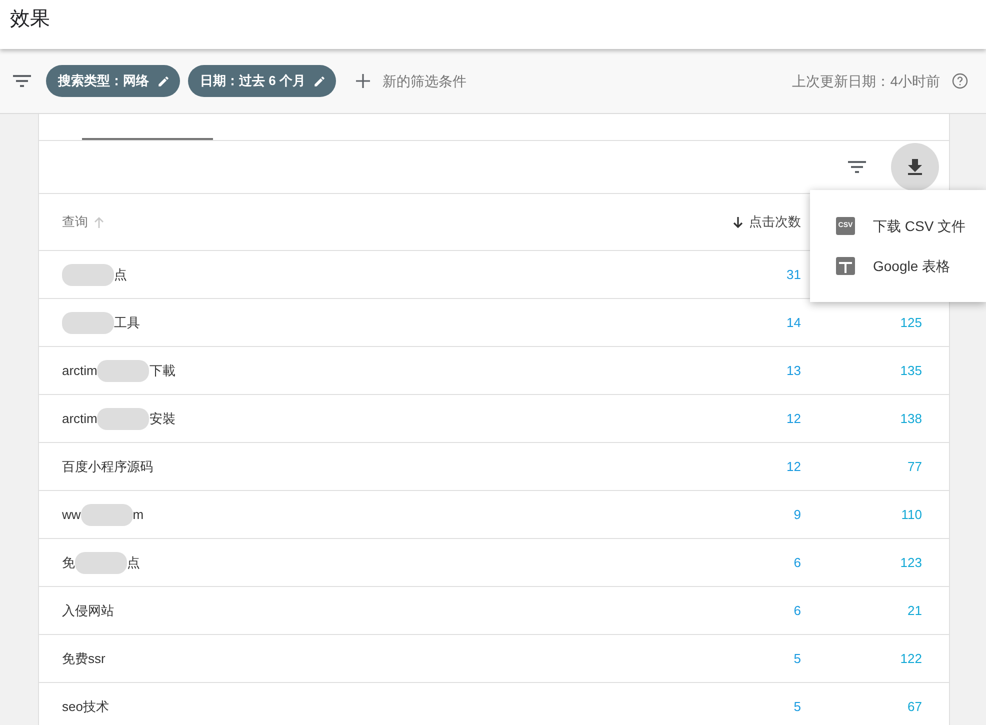  What do you see at coordinates (911, 514) in the screenshot?
I see `impressions-value: 110` at bounding box center [911, 514].